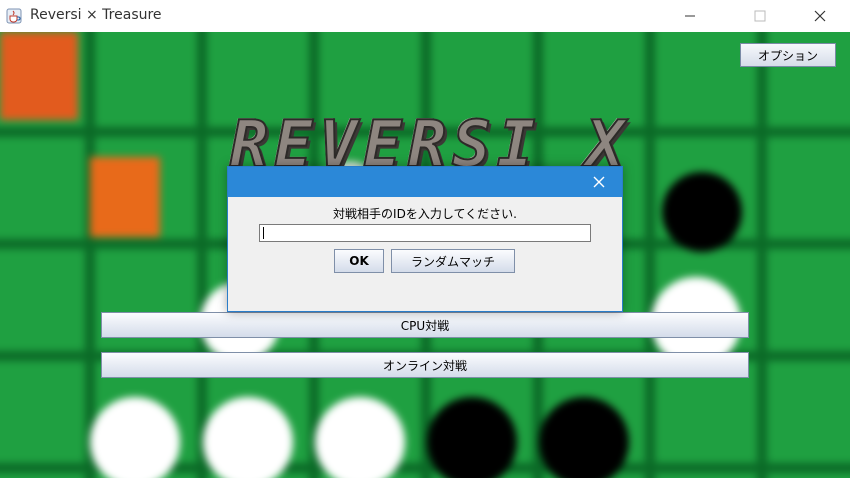  I want to click on cpu-match-button: CPU対戦, so click(425, 325).